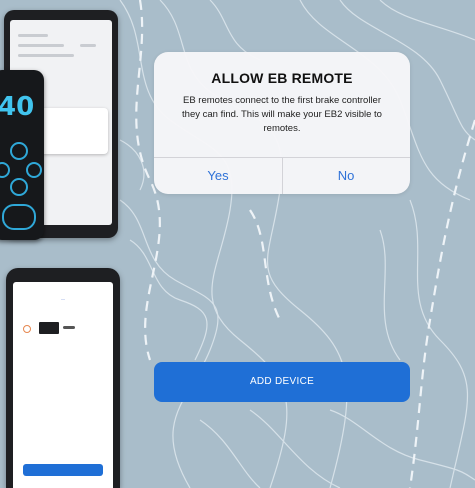 Image resolution: width=475 pixels, height=488 pixels. What do you see at coordinates (63, 385) in the screenshot?
I see `promo-phone-screen: —` at bounding box center [63, 385].